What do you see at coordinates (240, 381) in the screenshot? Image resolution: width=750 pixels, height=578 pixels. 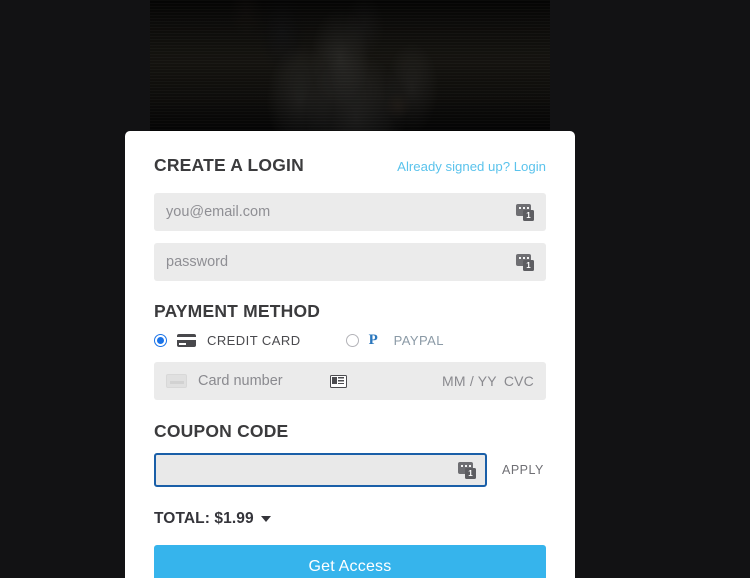 I see `card-number-placeholder: Card number` at bounding box center [240, 381].